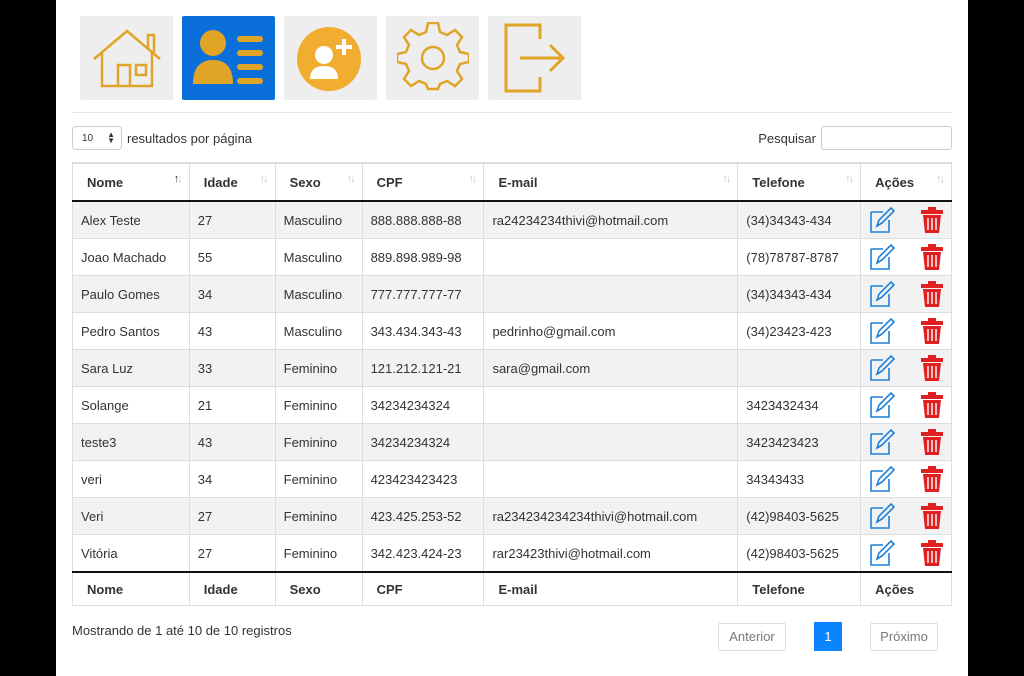  What do you see at coordinates (423, 219) in the screenshot?
I see `table-cell: 888.888.888-88` at bounding box center [423, 219].